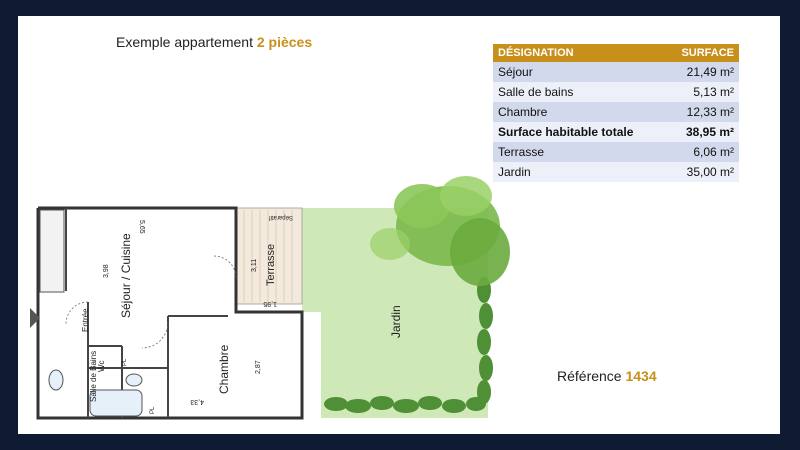  What do you see at coordinates (93, 376) in the screenshot?
I see `salle-de-bains-label: Salle de Bains` at bounding box center [93, 376].